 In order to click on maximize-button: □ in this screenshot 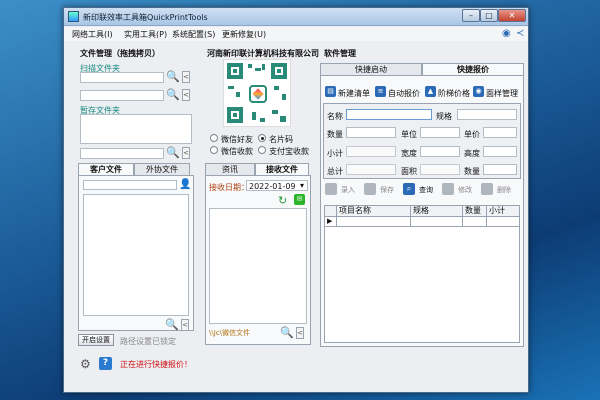, I will do `click(489, 15)`.